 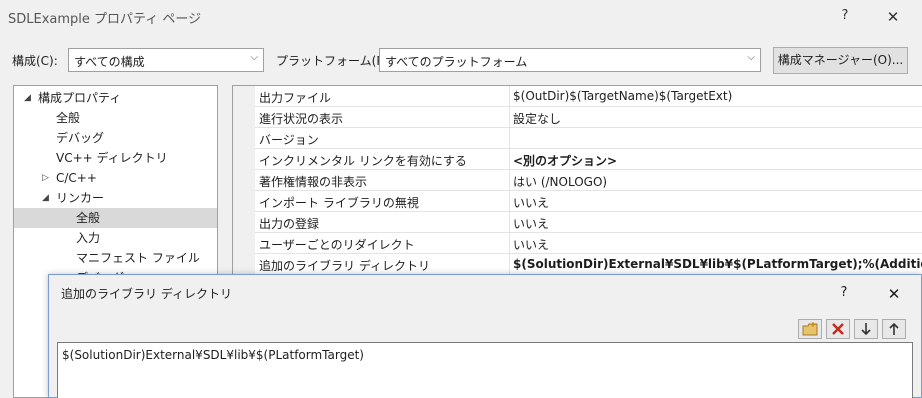 I want to click on dialog-help-button: ?, so click(x=844, y=293).